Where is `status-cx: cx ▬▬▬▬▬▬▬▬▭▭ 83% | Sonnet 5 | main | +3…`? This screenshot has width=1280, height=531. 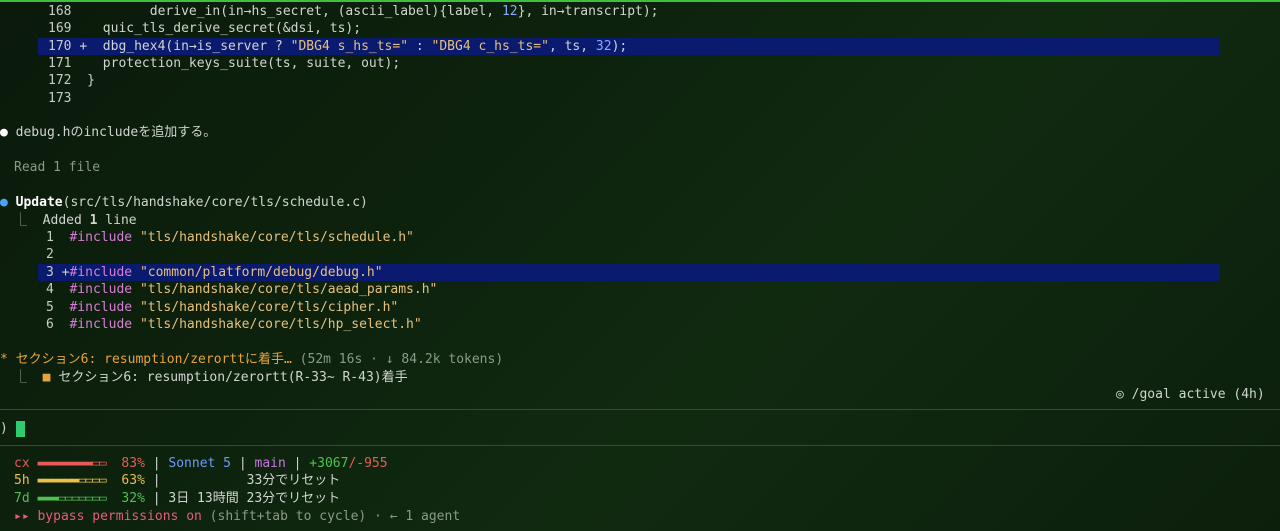
status-cx: cx ▬▬▬▬▬▬▬▬▭▭ 83% | Sonnet 5 | main | +3… is located at coordinates (201, 463).